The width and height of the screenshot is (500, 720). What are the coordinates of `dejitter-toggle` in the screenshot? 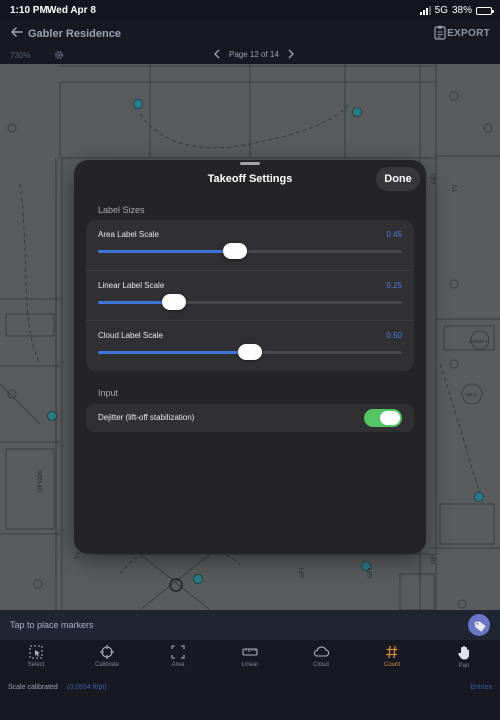 It's located at (383, 418).